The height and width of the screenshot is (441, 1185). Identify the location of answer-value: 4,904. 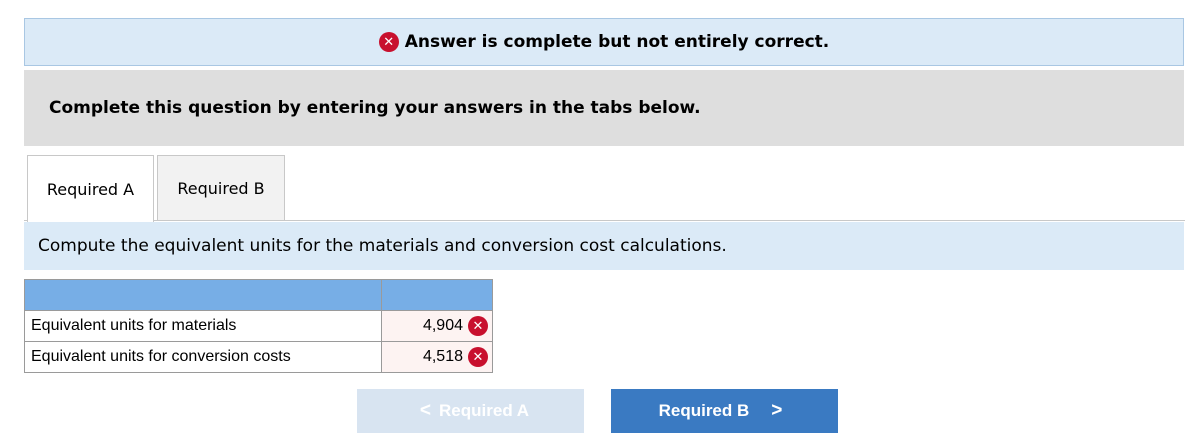
(443, 325).